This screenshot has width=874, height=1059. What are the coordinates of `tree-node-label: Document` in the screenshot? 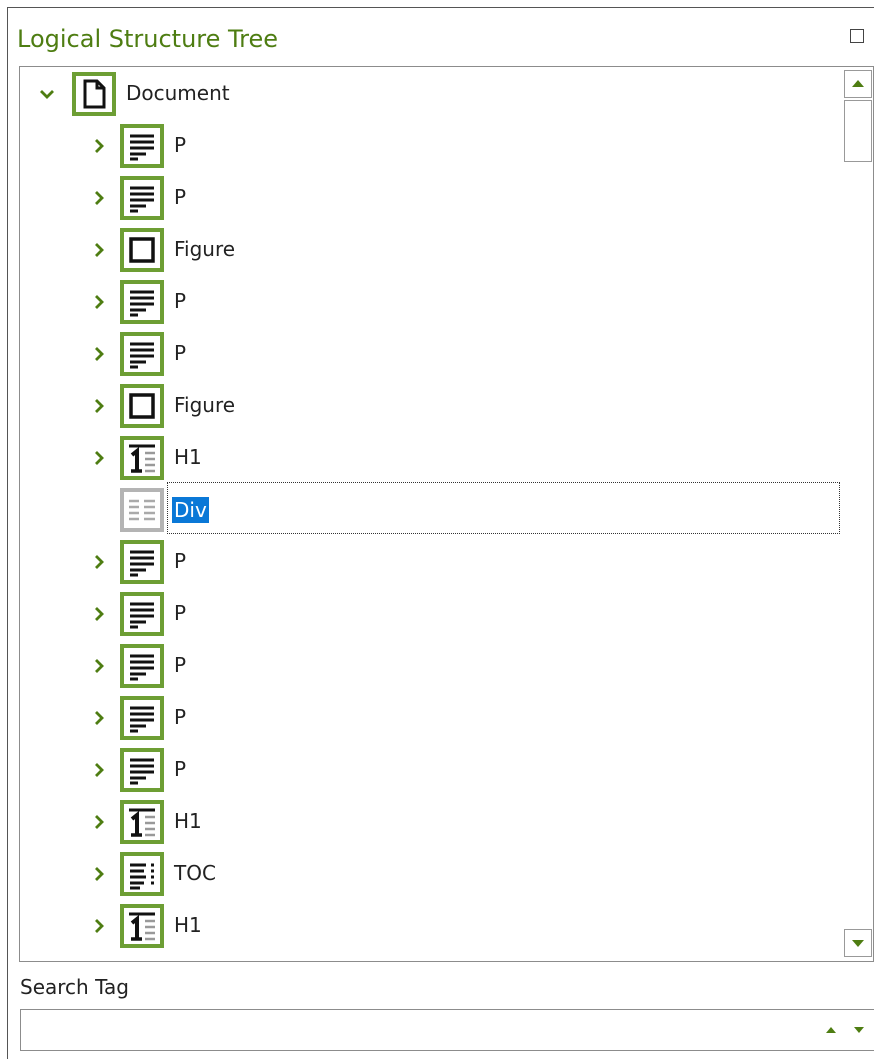 It's located at (178, 93).